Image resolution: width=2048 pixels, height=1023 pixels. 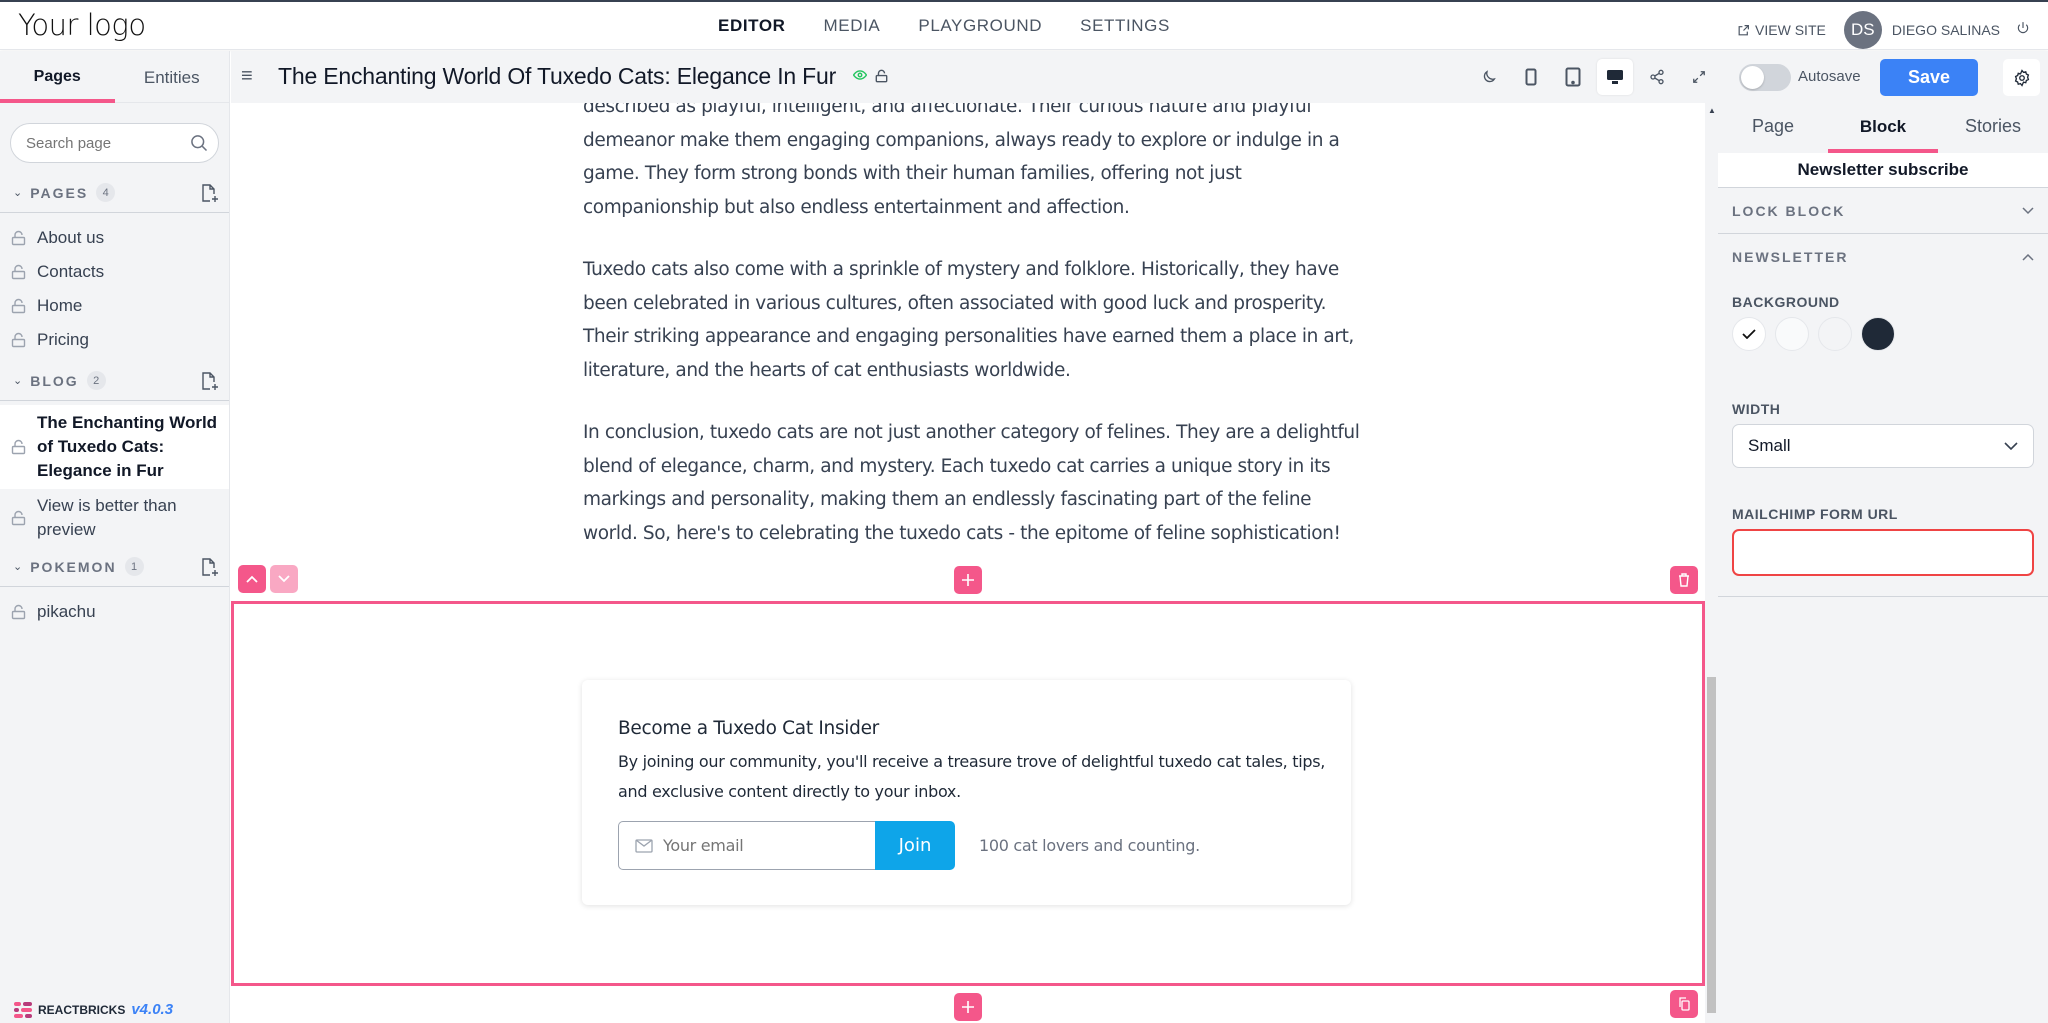 I want to click on move-block-down-button, so click(x=284, y=579).